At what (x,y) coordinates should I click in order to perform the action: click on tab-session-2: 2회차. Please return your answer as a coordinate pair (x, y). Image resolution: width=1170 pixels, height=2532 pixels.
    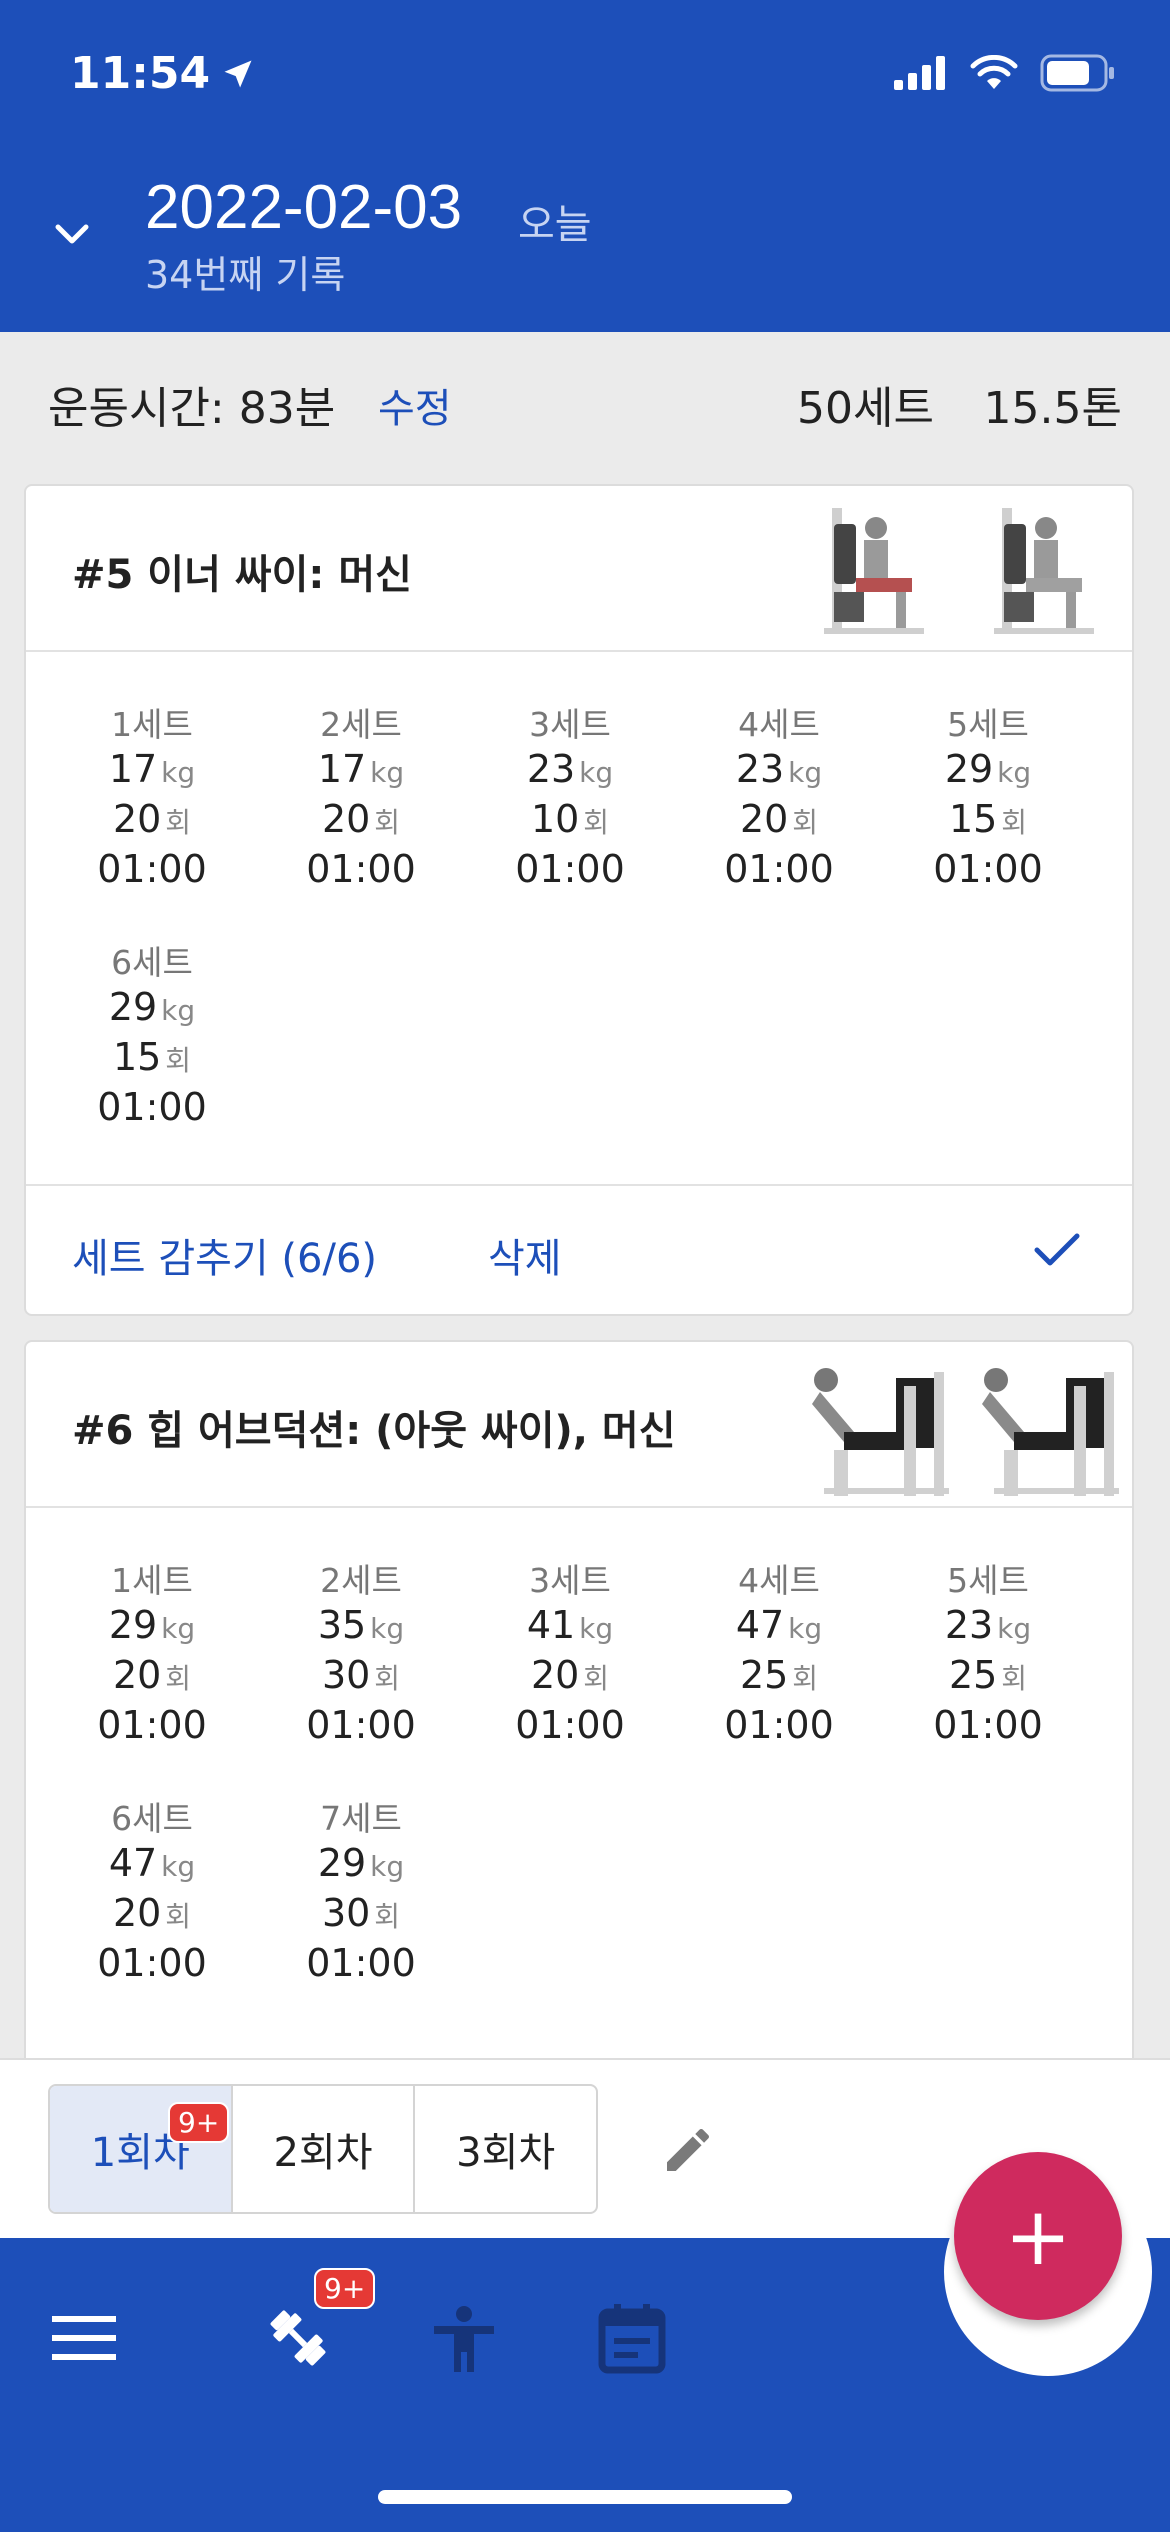
    Looking at the image, I should click on (324, 2149).